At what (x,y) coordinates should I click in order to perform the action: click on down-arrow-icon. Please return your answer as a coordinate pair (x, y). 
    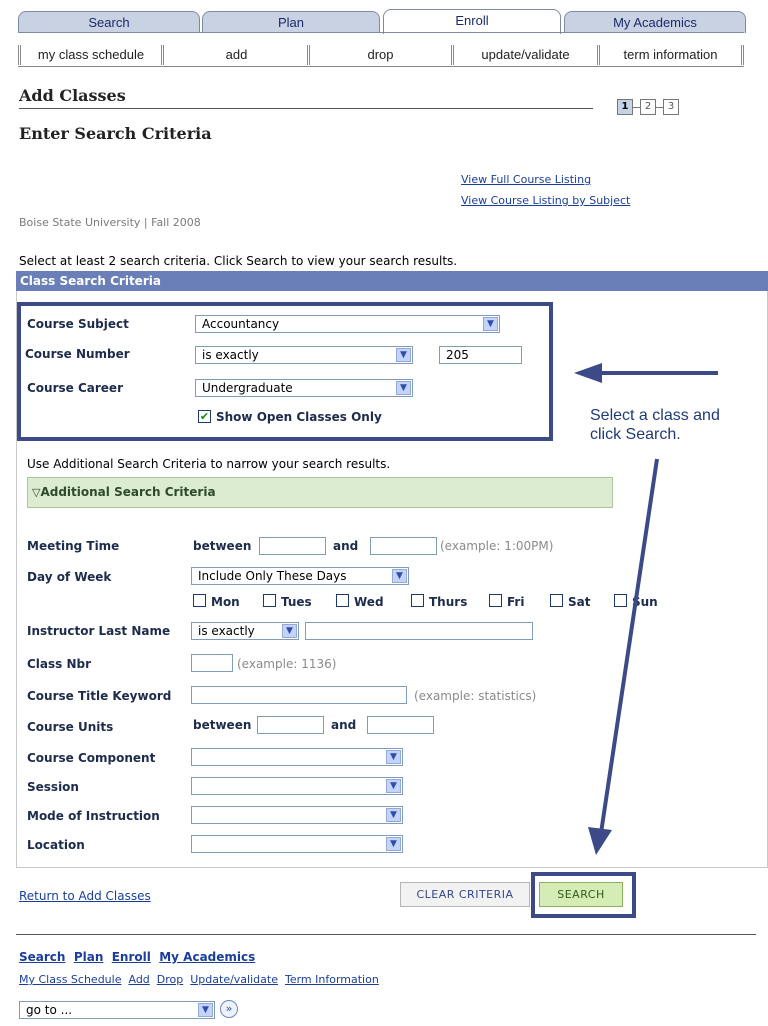
    Looking at the image, I should click on (600, 841).